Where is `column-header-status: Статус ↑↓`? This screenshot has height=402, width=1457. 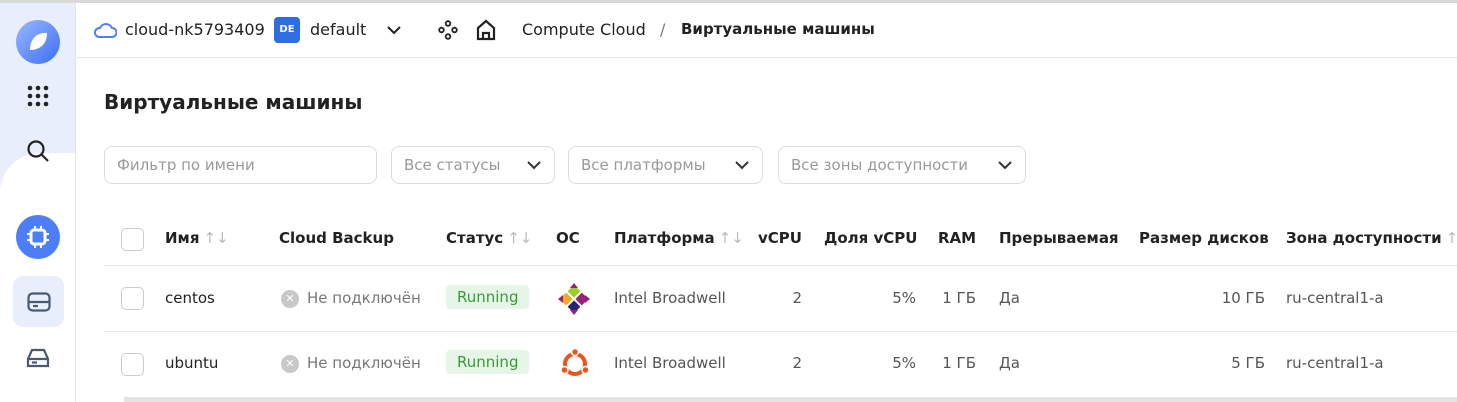
column-header-status: Статус ↑↓ is located at coordinates (489, 238).